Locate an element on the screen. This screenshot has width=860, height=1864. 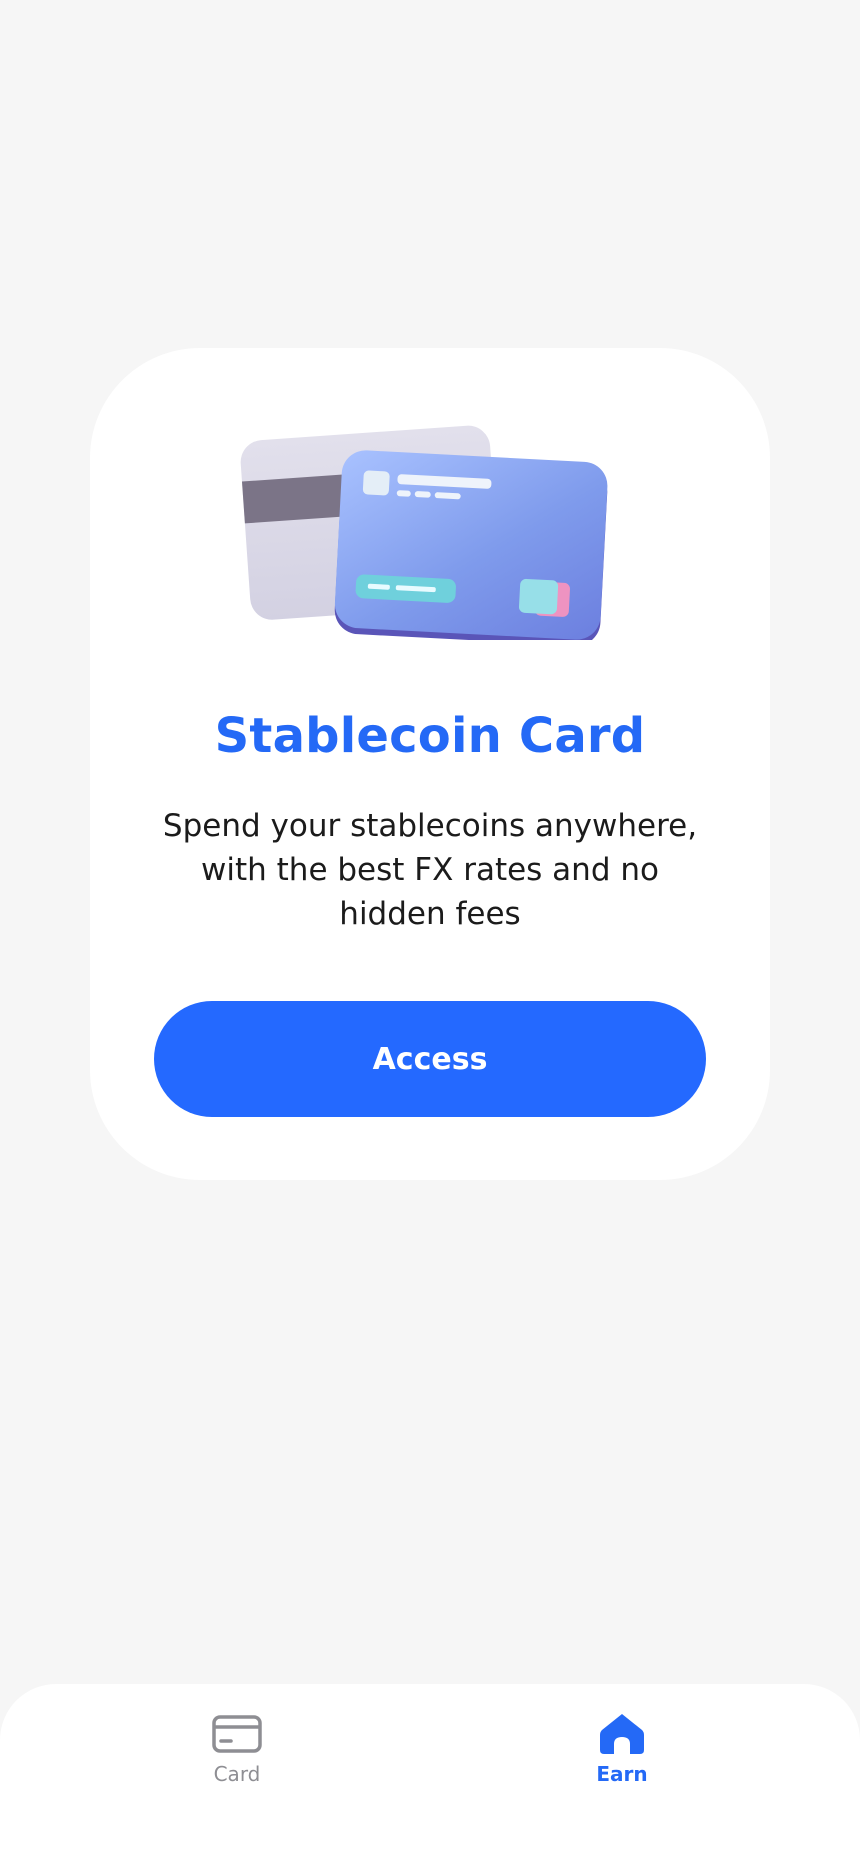
promo-title: Stablecoin Card is located at coordinates (430, 736).